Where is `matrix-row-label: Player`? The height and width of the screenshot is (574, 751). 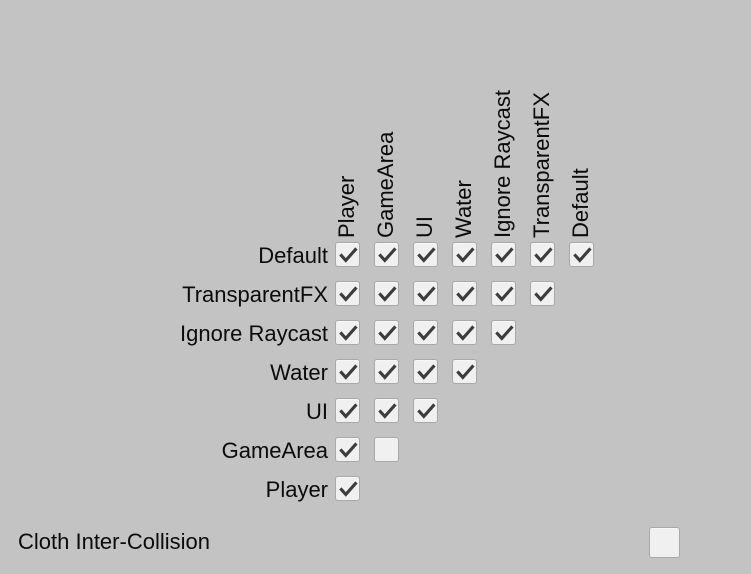 matrix-row-label: Player is located at coordinates (296, 489).